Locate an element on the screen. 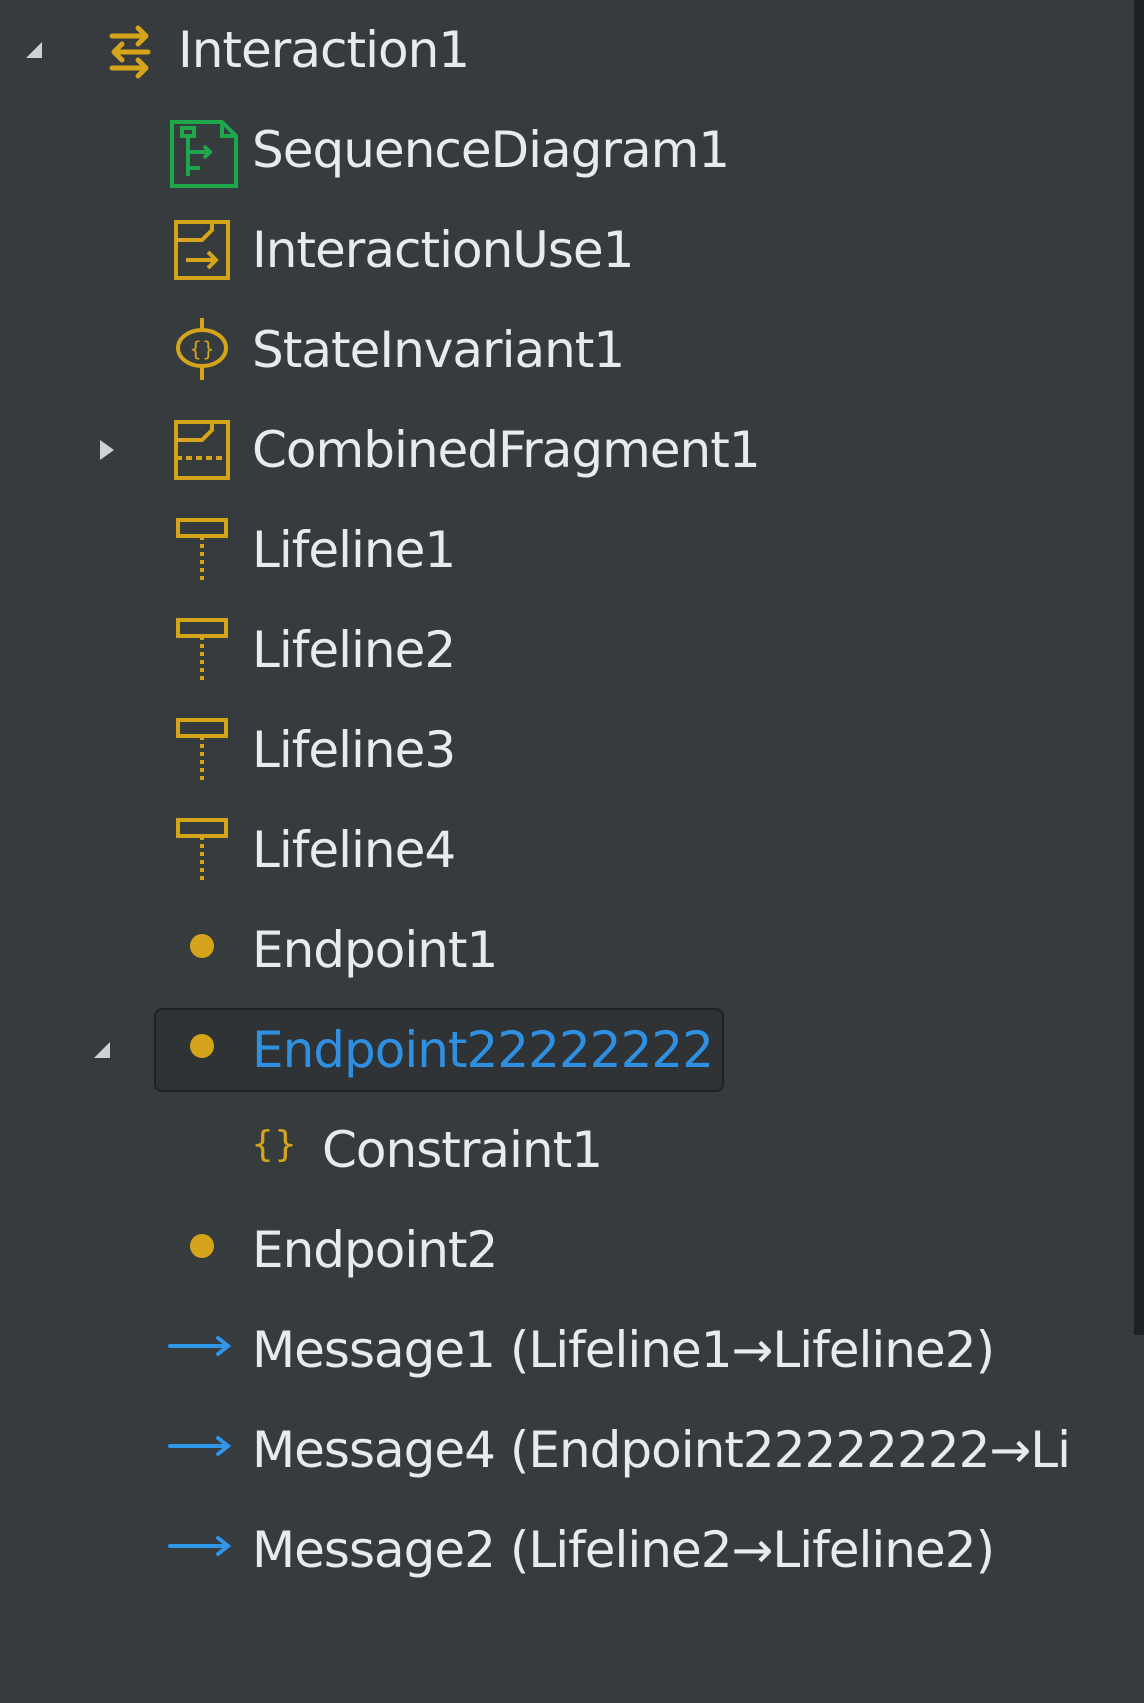 The width and height of the screenshot is (1144, 1703). tree-item-endpoint22222222: Endpoint22222222 is located at coordinates (572, 1050).